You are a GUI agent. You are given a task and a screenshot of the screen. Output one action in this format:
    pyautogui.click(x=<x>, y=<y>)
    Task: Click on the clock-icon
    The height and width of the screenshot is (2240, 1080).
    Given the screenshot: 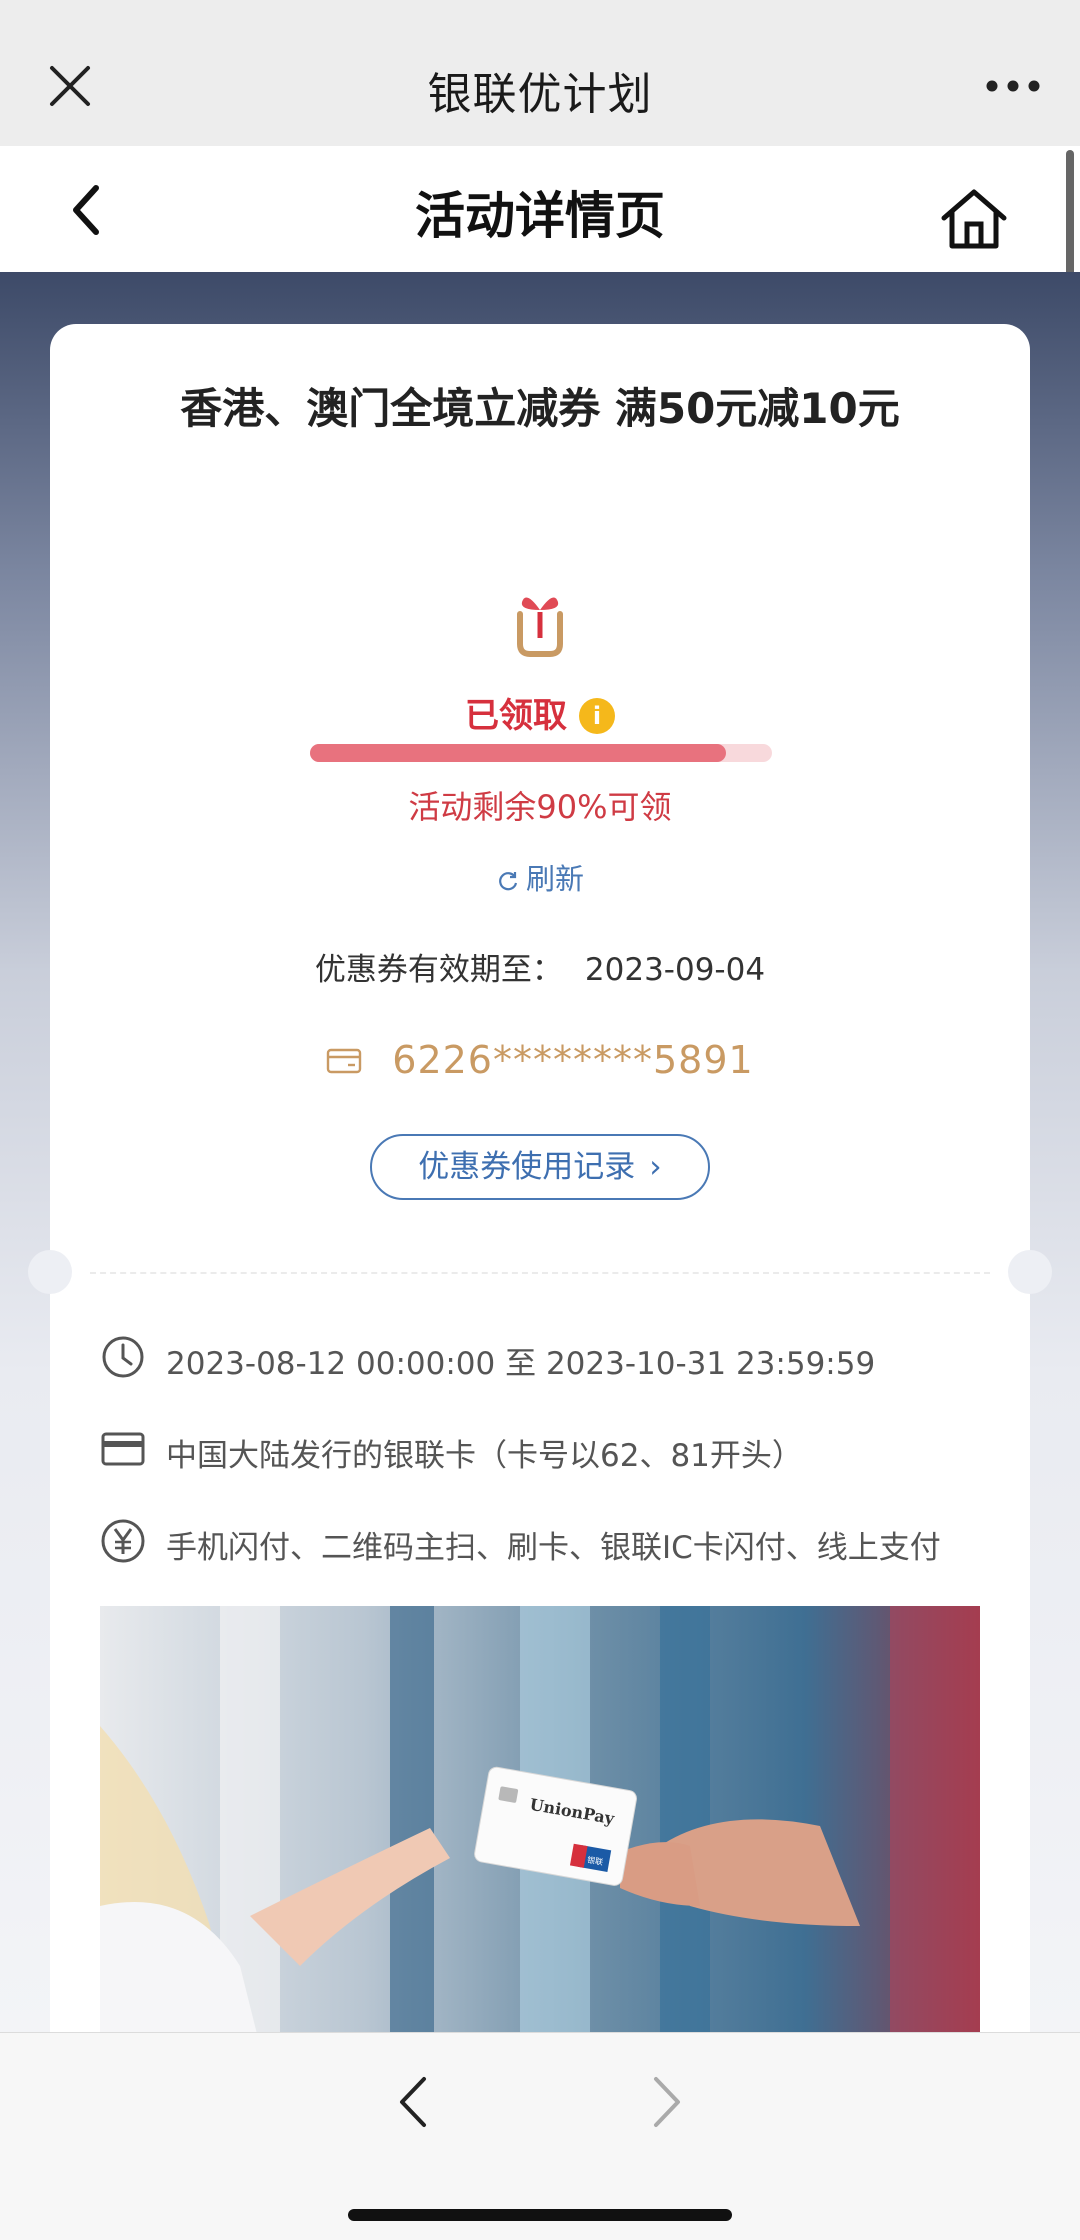 What is the action you would take?
    pyautogui.click(x=123, y=1357)
    